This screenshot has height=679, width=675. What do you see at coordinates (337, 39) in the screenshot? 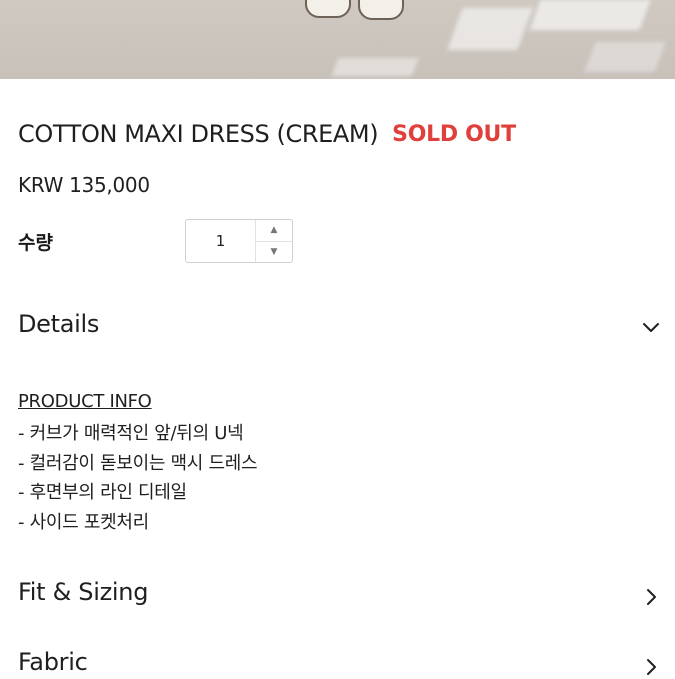
I see `product-image` at bounding box center [337, 39].